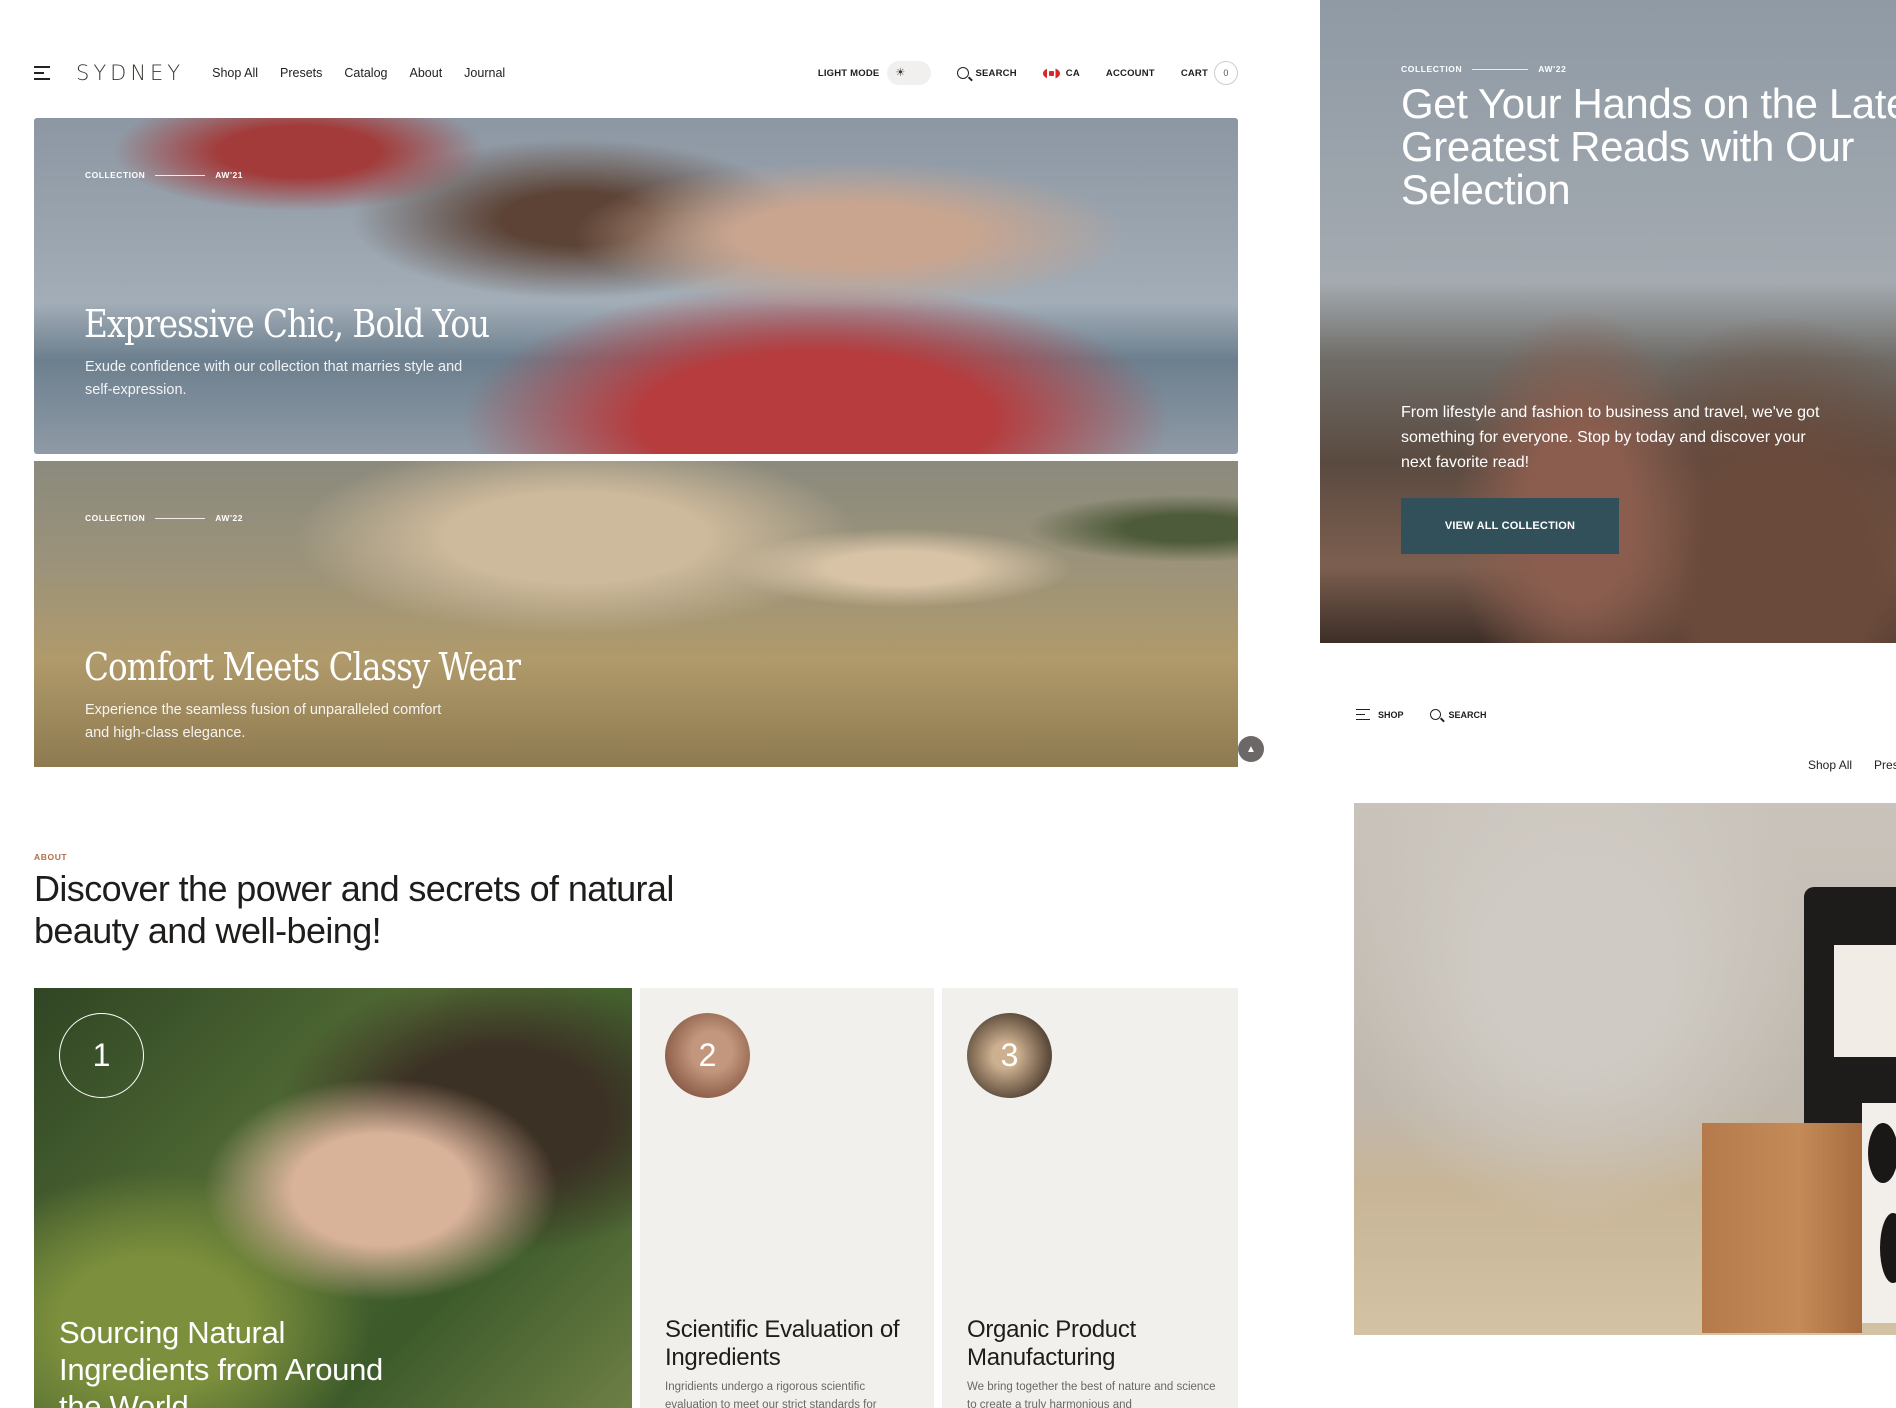 The height and width of the screenshot is (1408, 1896). What do you see at coordinates (426, 73) in the screenshot?
I see `nav-about: About` at bounding box center [426, 73].